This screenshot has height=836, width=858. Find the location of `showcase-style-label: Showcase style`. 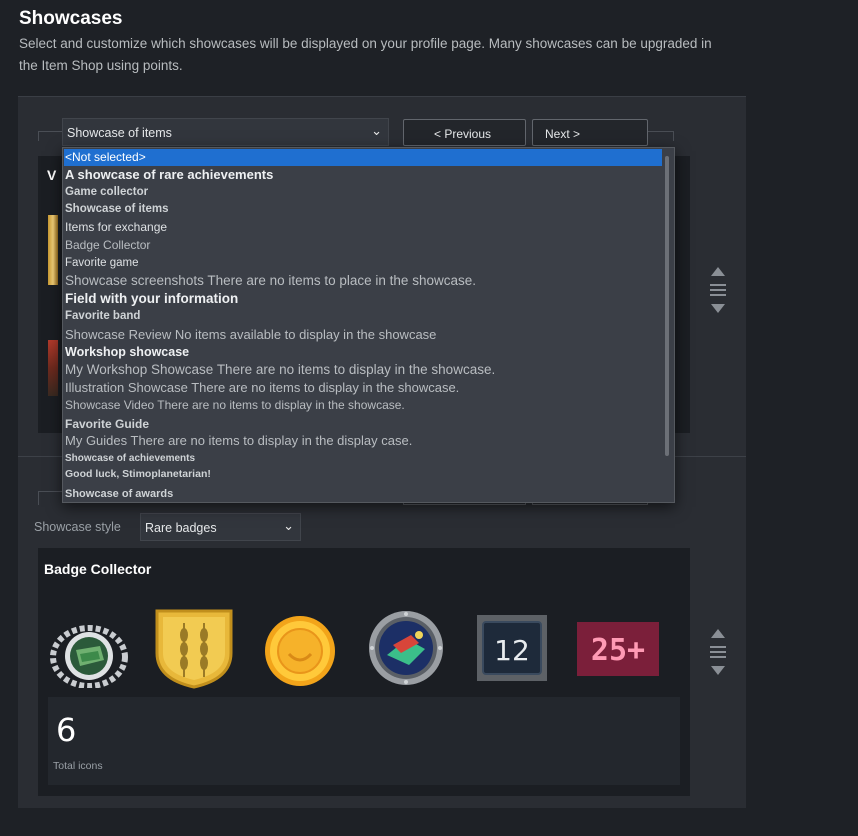

showcase-style-label: Showcase style is located at coordinates (77, 527).